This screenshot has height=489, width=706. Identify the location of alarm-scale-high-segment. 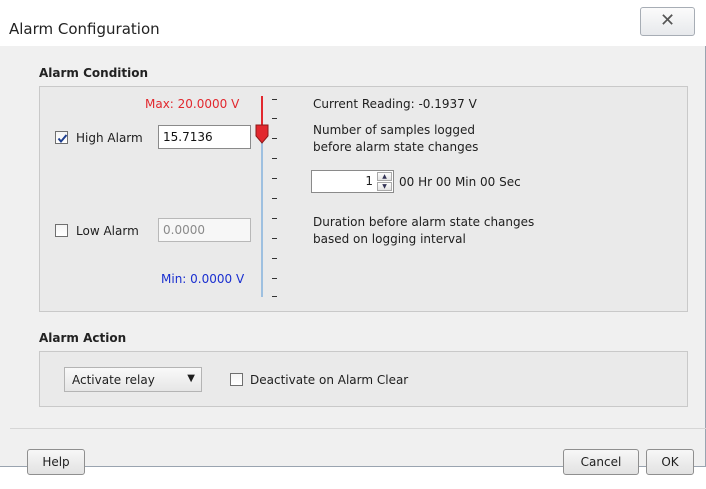
(262, 111).